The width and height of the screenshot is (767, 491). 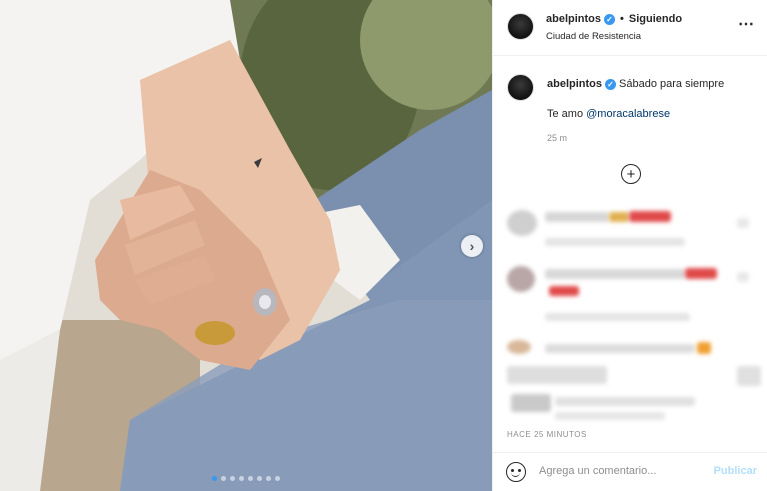 I want to click on next-photo-button: ›, so click(x=472, y=246).